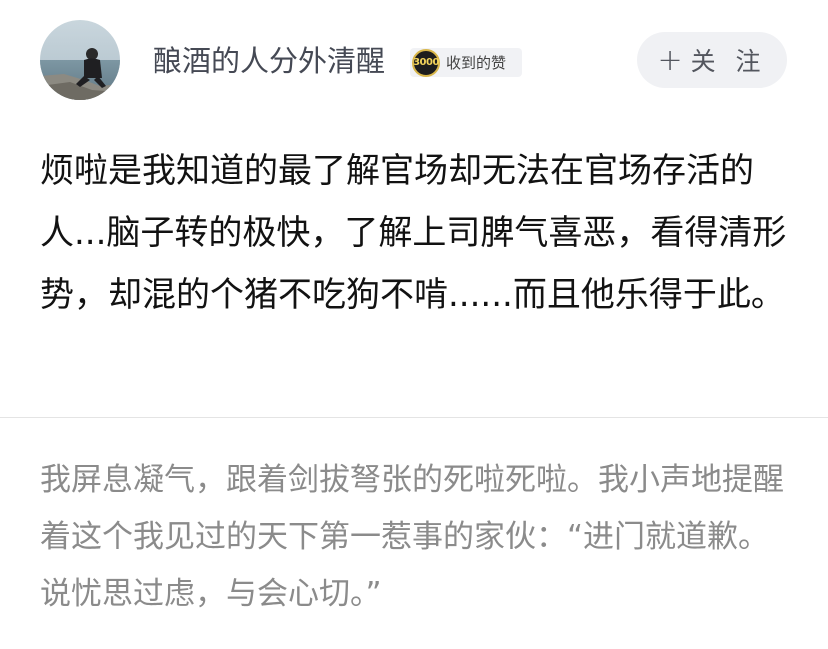 This screenshot has width=828, height=649. What do you see at coordinates (476, 63) in the screenshot?
I see `badge-label: 收到的赞` at bounding box center [476, 63].